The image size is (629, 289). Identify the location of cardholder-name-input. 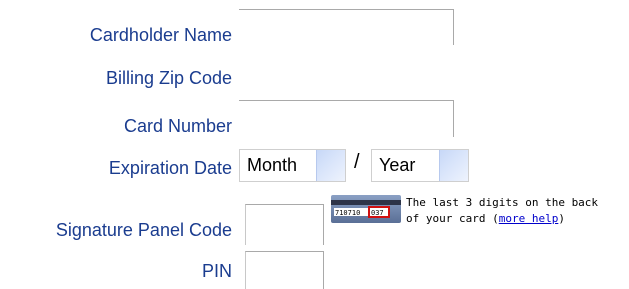
(346, 27).